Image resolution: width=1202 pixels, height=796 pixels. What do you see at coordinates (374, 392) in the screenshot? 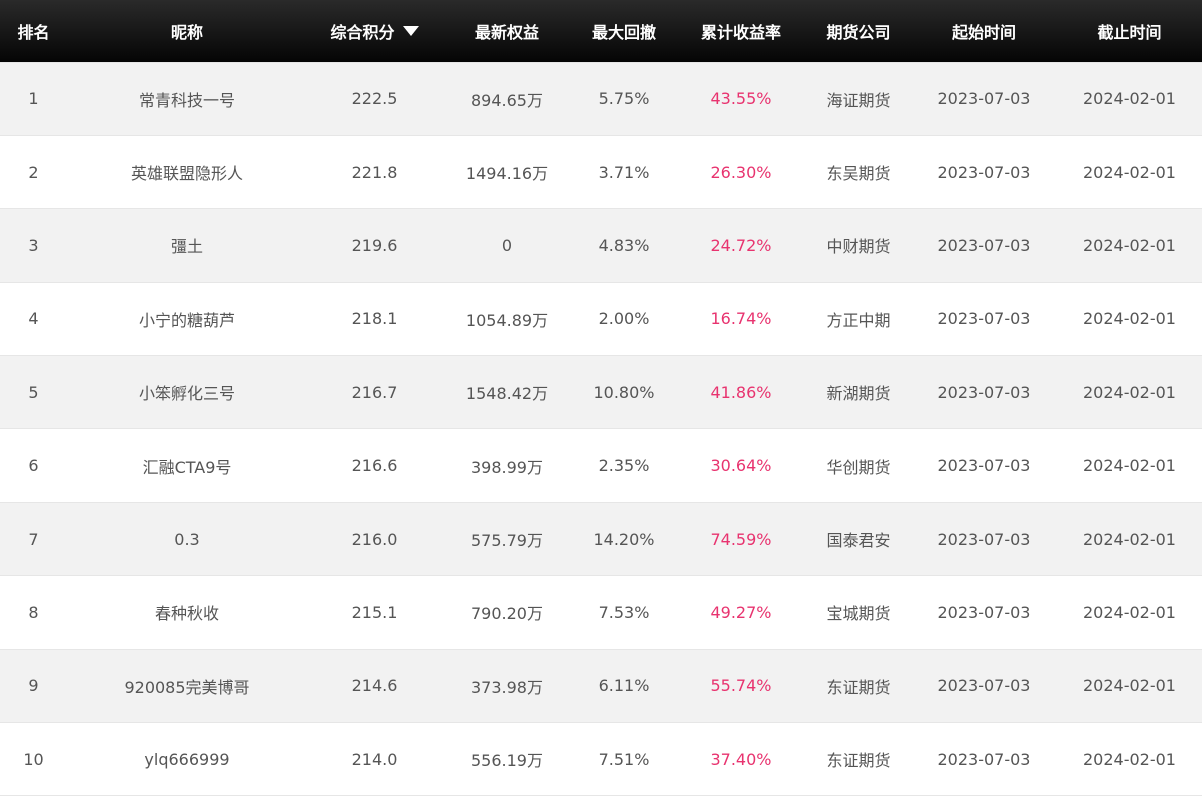
I see `cell-score: 216.7` at bounding box center [374, 392].